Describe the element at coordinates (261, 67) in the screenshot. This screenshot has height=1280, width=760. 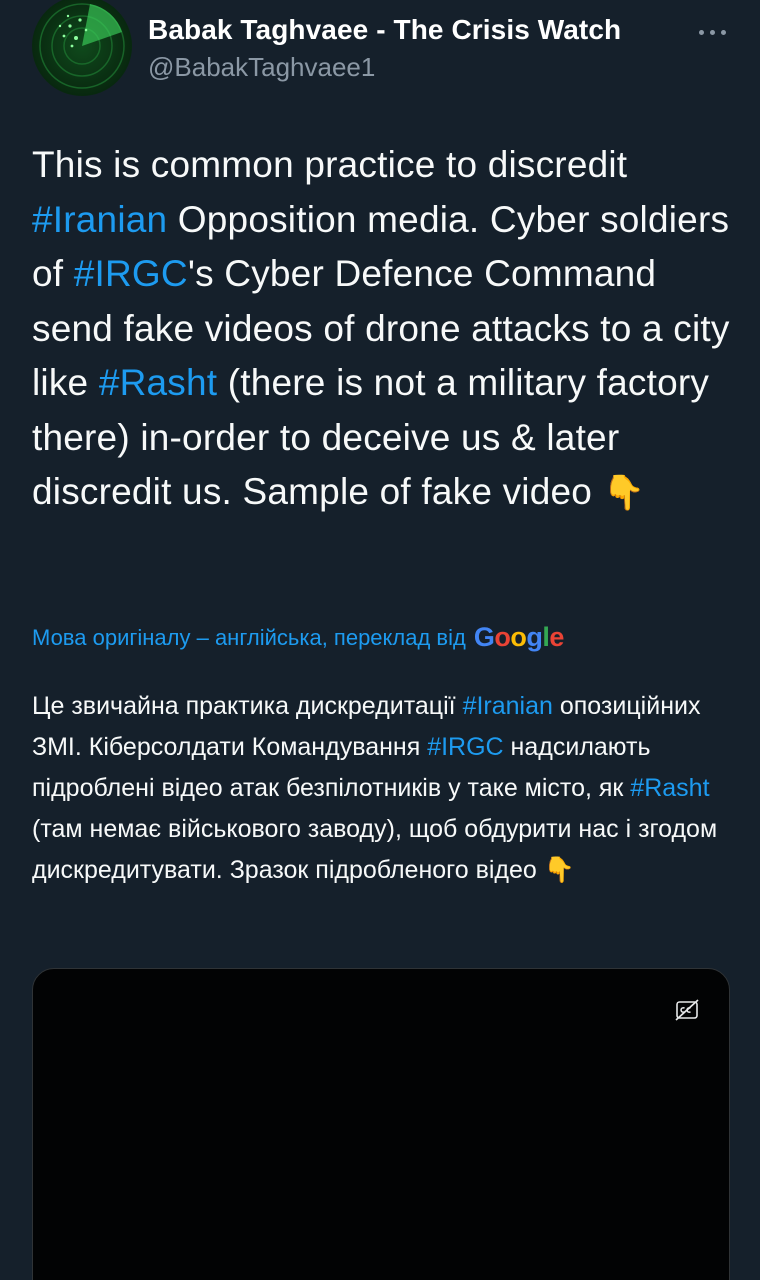
I see `author-handle: @BabakTaghvaee1` at that location.